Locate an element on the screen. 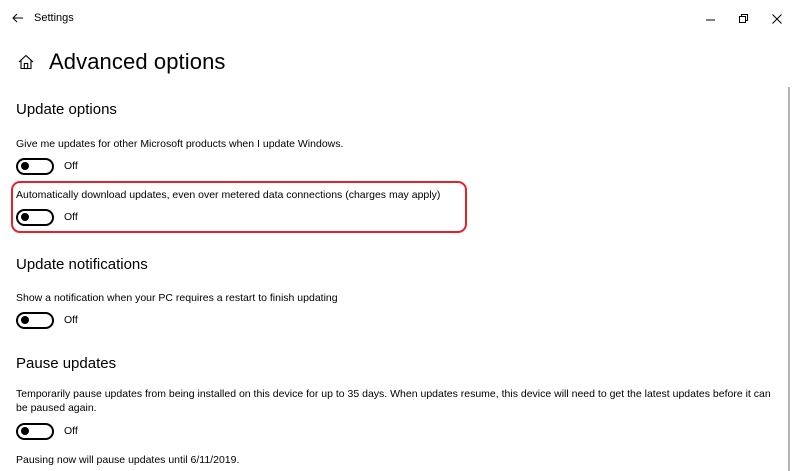 The image size is (792, 471). pause-toggle-row: Off is located at coordinates (47, 431).